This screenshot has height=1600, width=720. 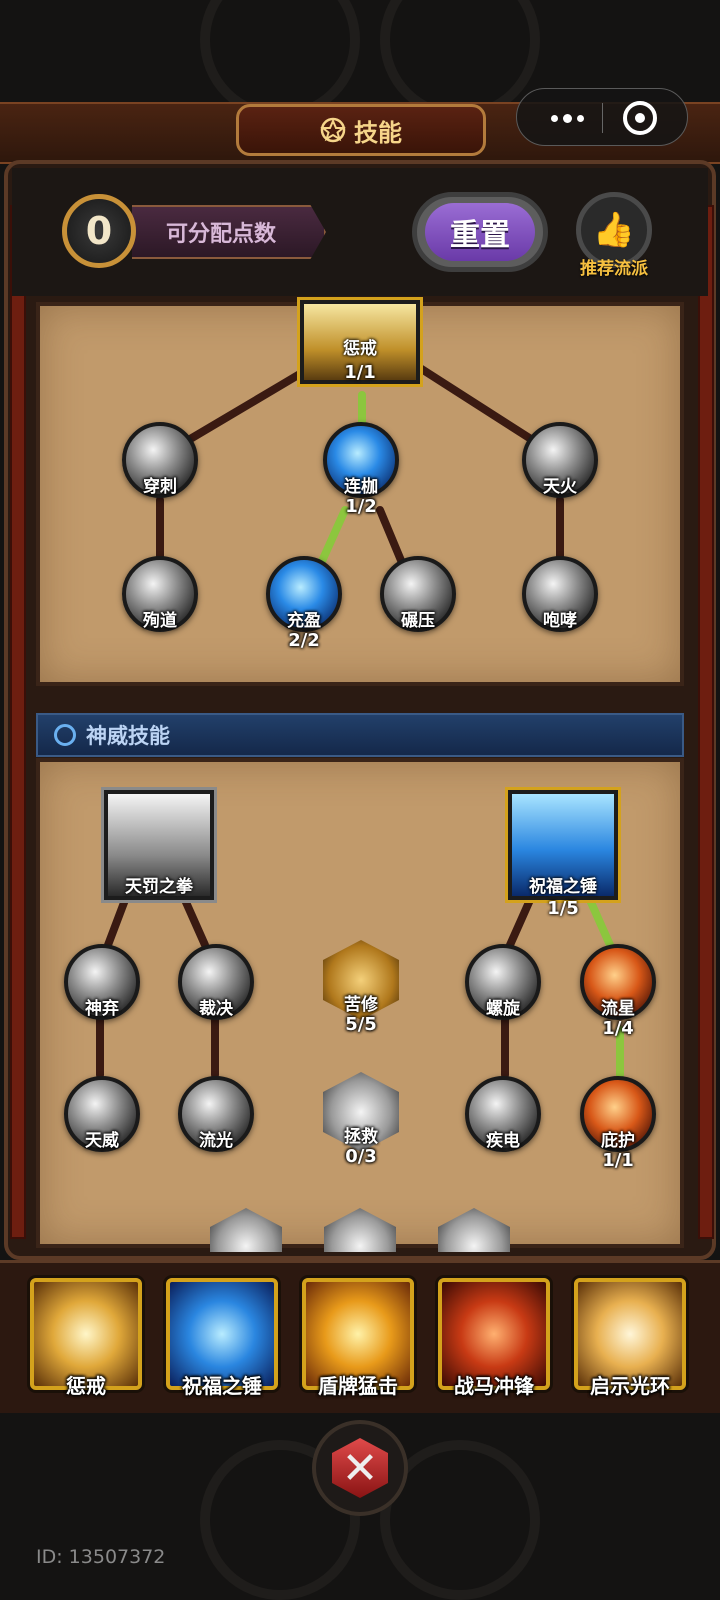 I want to click on slot-label: 启示光环, so click(x=630, y=1386).